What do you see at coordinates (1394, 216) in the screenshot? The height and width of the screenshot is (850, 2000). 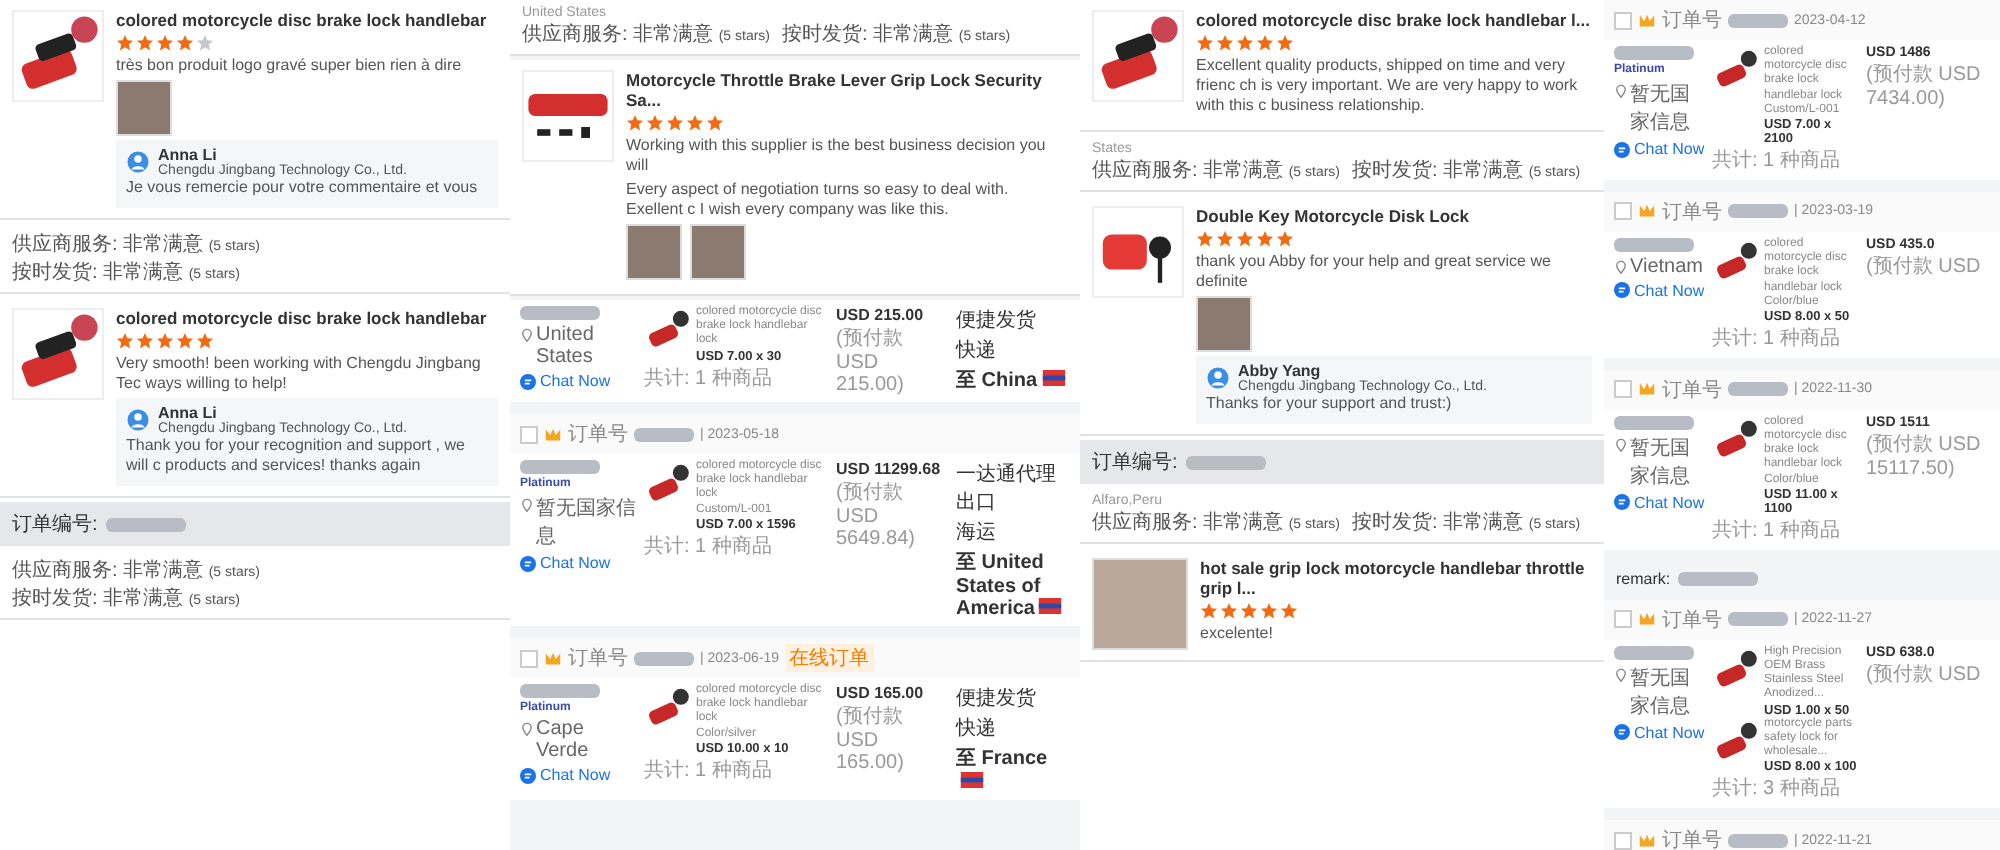 I see `product-title: Double Key Motorcycle Disk Lock` at bounding box center [1394, 216].